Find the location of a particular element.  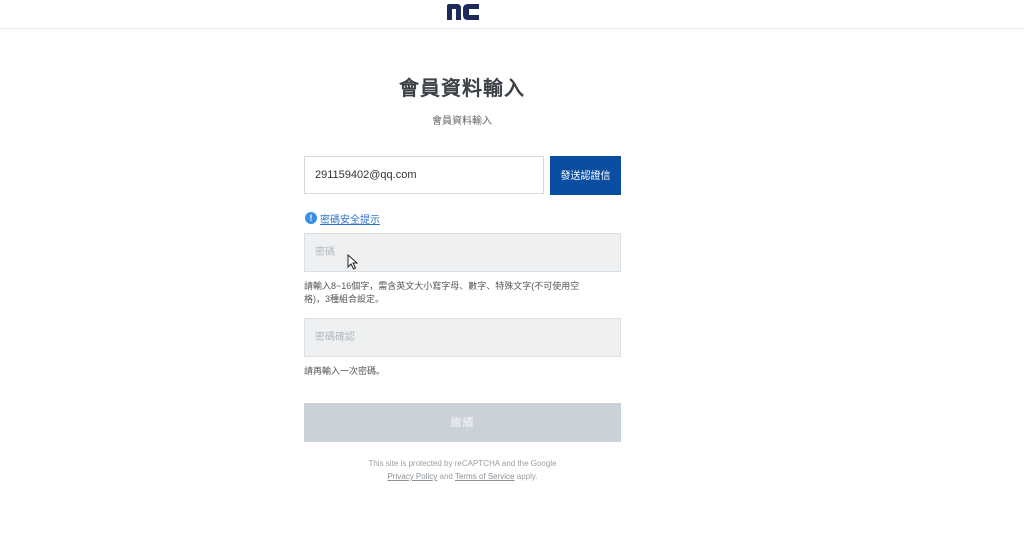

password-hint-label: 密碼安全提示 is located at coordinates (350, 218).